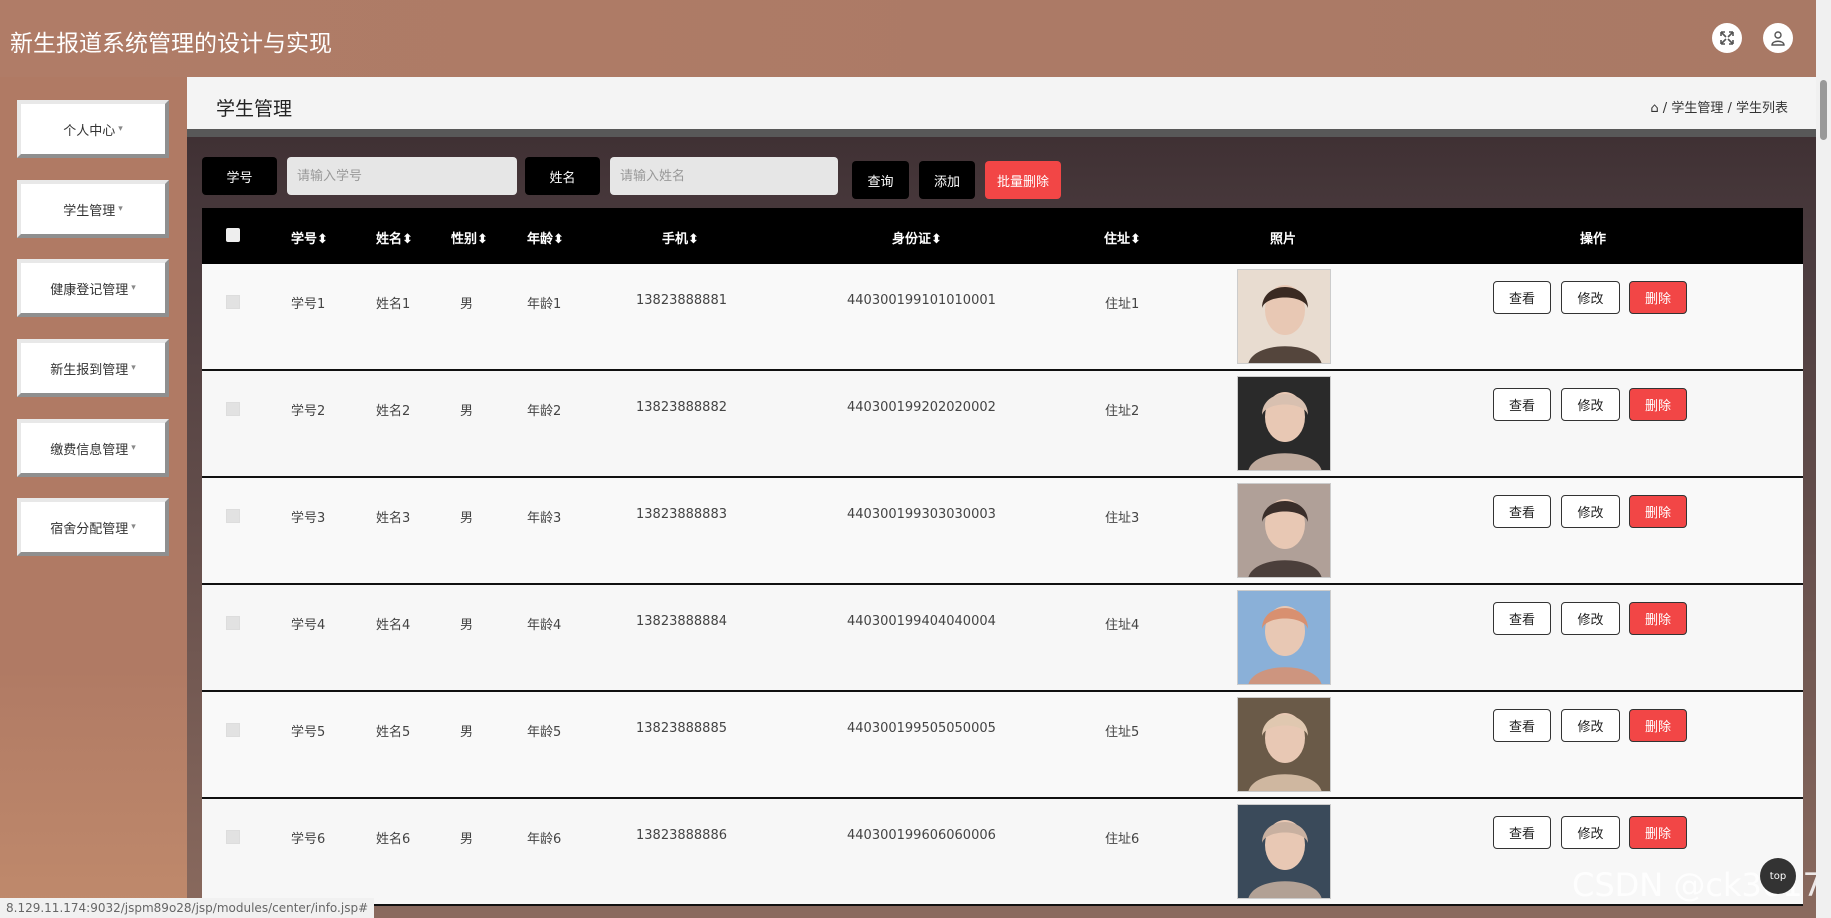  I want to click on cell-name: 姓名6, so click(393, 839).